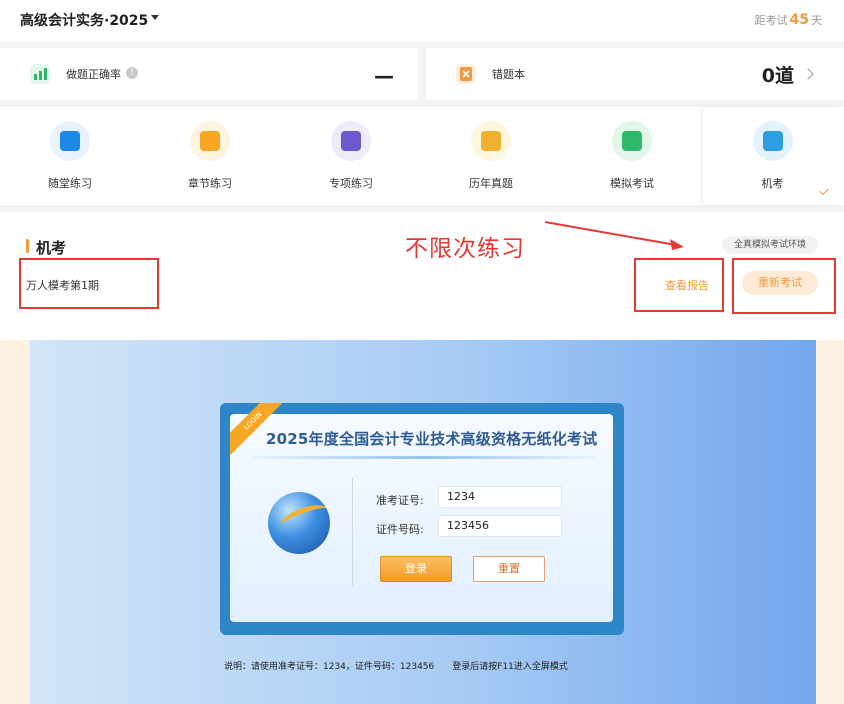 This screenshot has height=704, width=844. Describe the element at coordinates (423, 457) in the screenshot. I see `title-divider` at that location.